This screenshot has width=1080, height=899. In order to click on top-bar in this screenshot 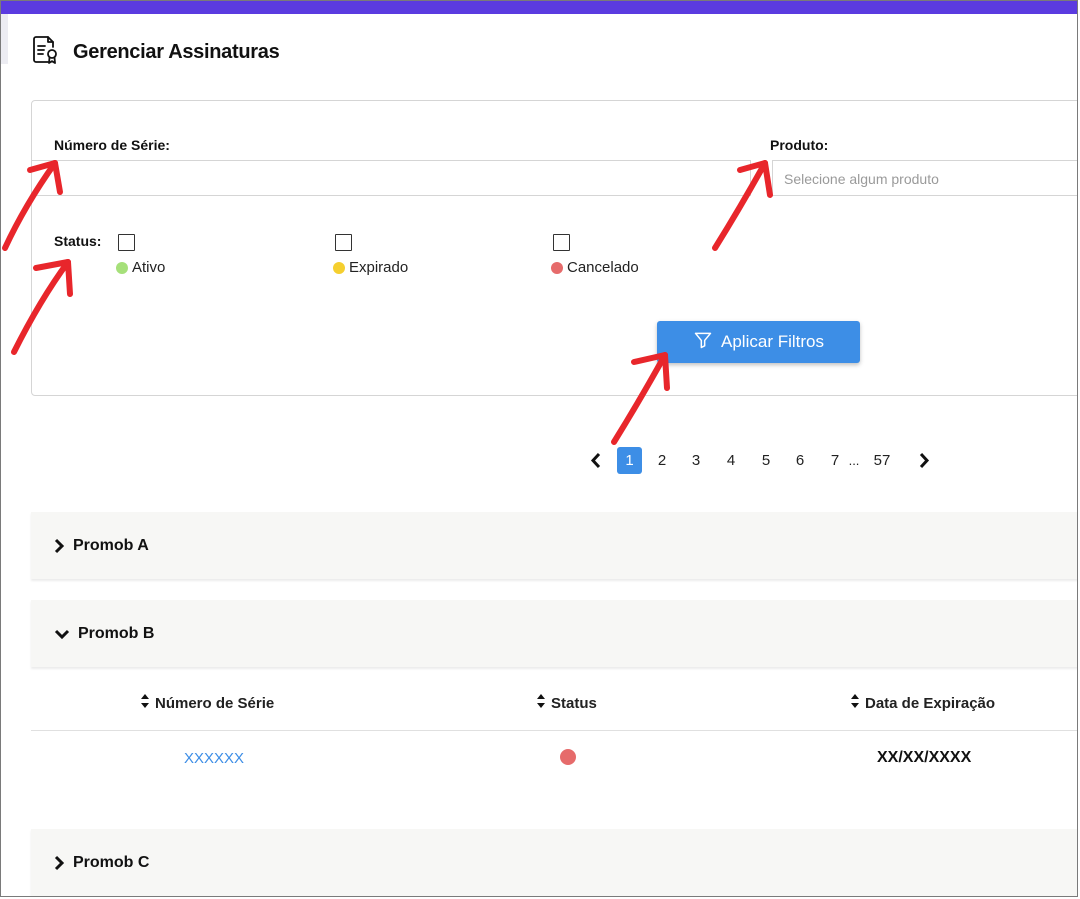, I will do `click(539, 7)`.